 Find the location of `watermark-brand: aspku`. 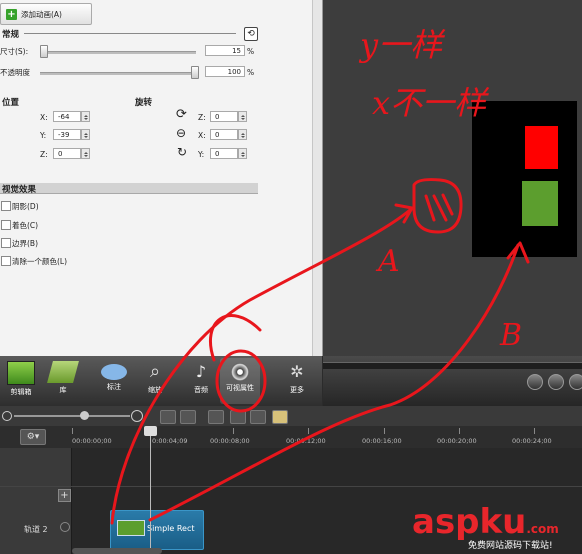

watermark-brand: aspku is located at coordinates (469, 522).